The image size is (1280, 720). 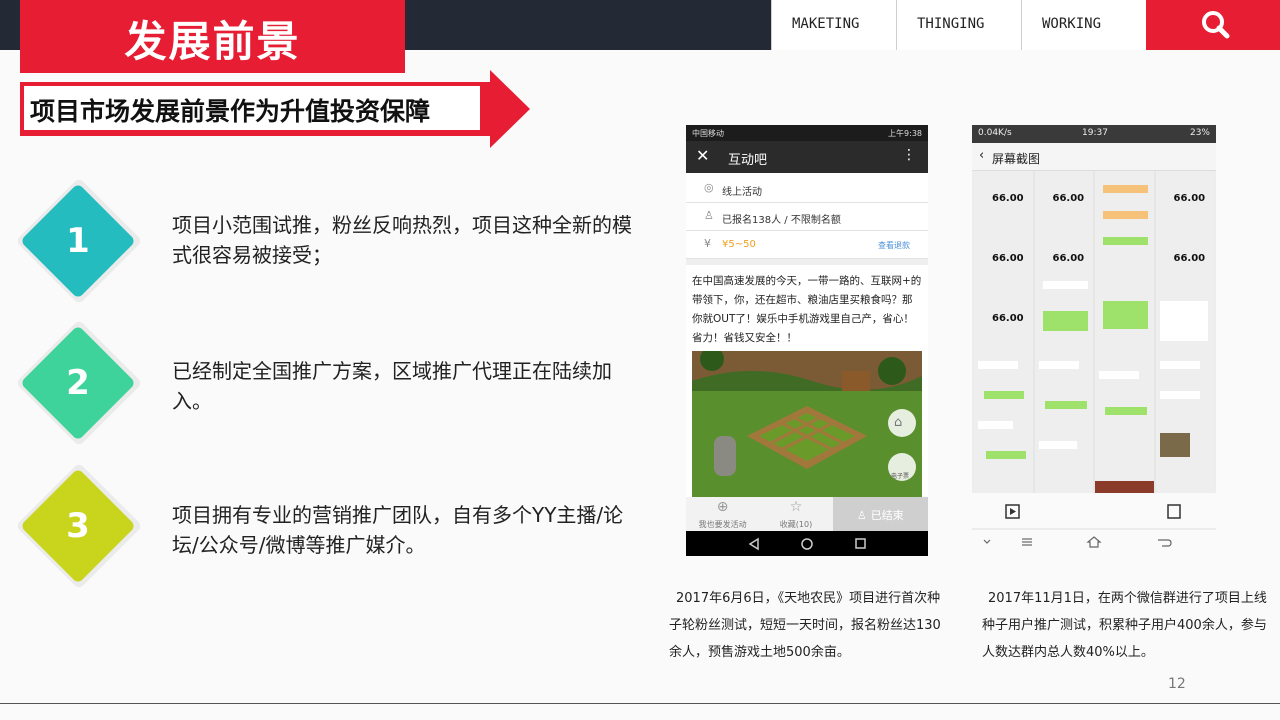 I want to click on home-icon: ⌂, so click(x=898, y=422).